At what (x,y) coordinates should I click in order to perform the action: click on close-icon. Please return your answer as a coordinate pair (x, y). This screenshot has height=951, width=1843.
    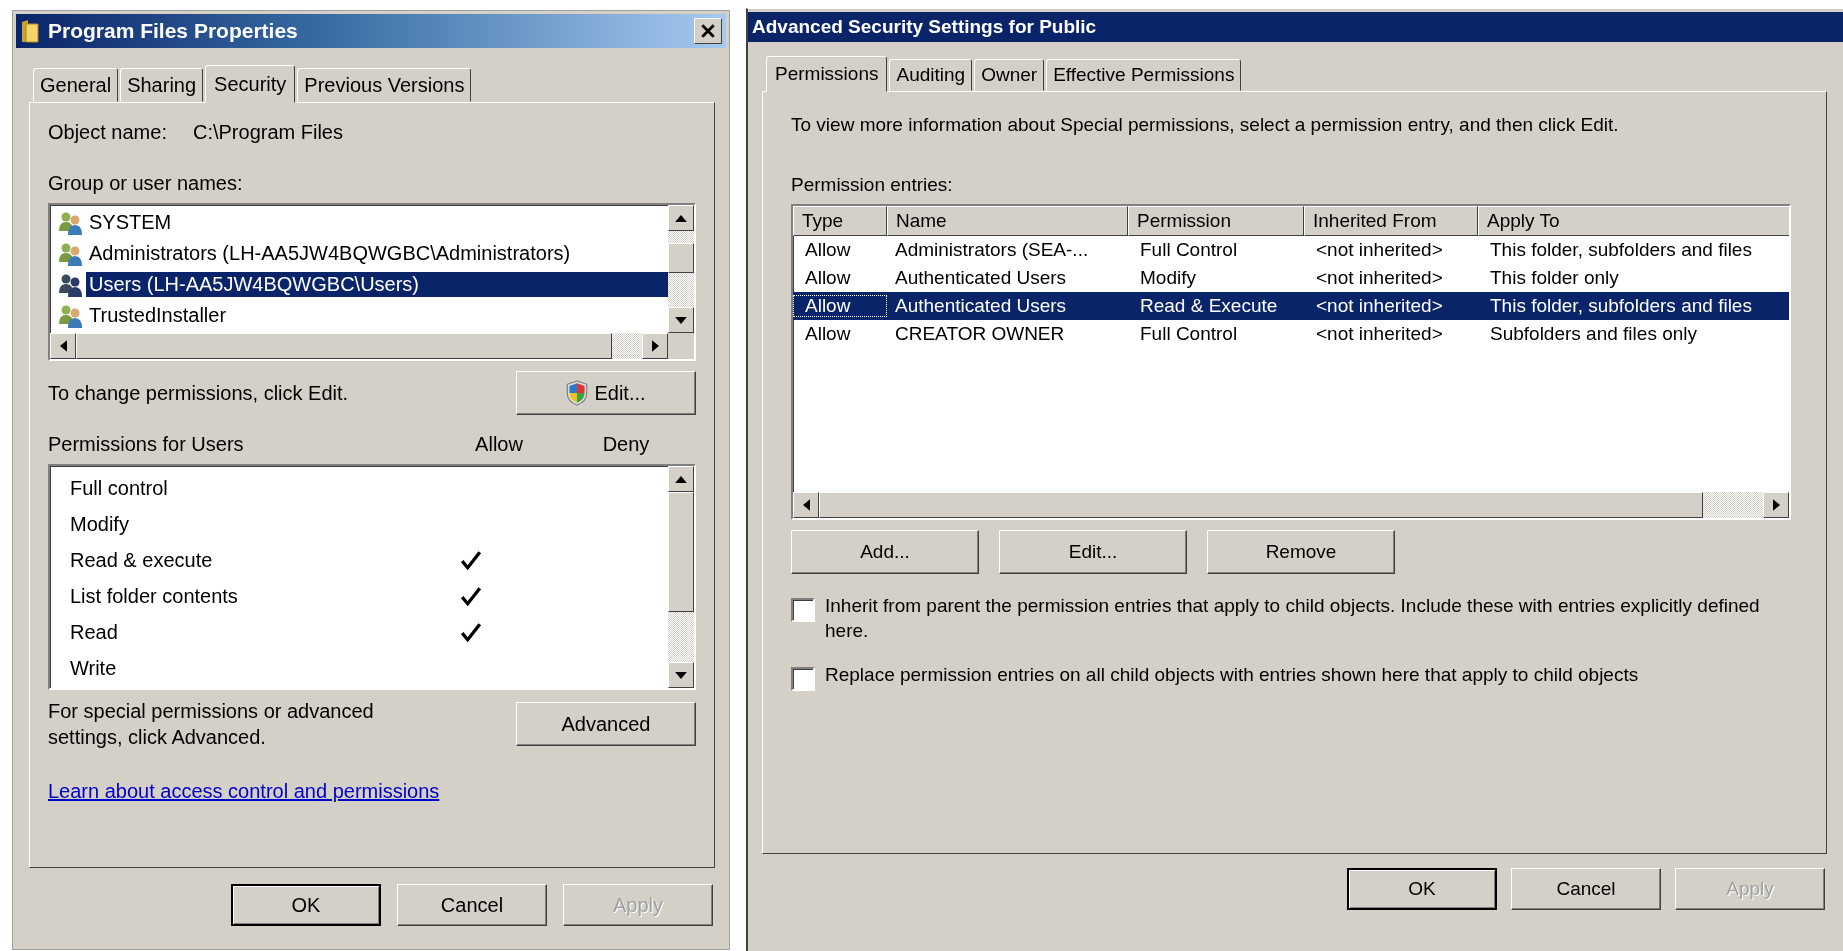
    Looking at the image, I should click on (708, 31).